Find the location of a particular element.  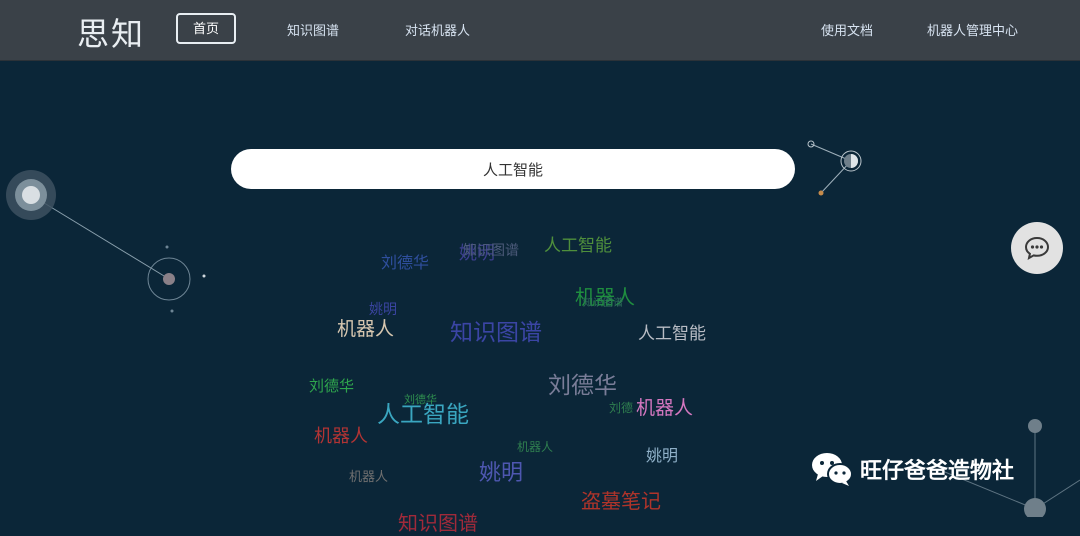

nav-docs: 使用文档 is located at coordinates (847, 29).